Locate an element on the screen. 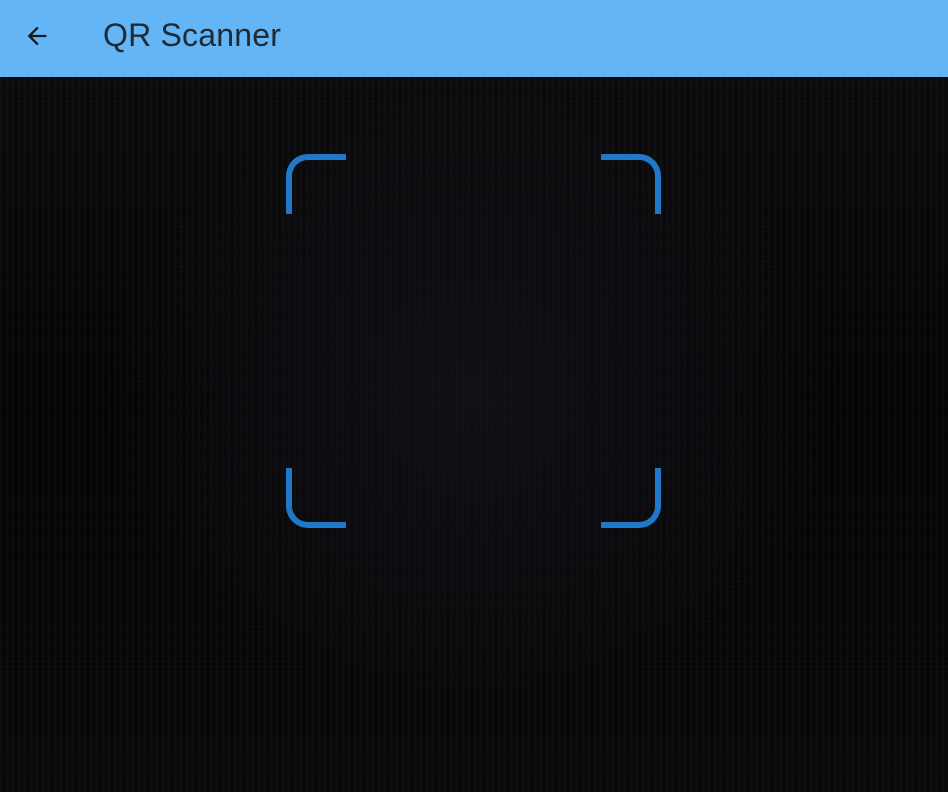 The width and height of the screenshot is (948, 792). scan-corner-top-left is located at coordinates (316, 184).